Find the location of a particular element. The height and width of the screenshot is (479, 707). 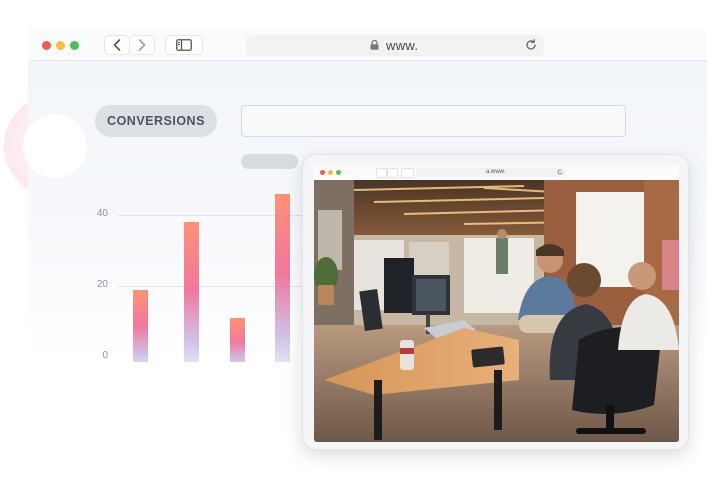

tablet-url-text: a.www. is located at coordinates (496, 172).